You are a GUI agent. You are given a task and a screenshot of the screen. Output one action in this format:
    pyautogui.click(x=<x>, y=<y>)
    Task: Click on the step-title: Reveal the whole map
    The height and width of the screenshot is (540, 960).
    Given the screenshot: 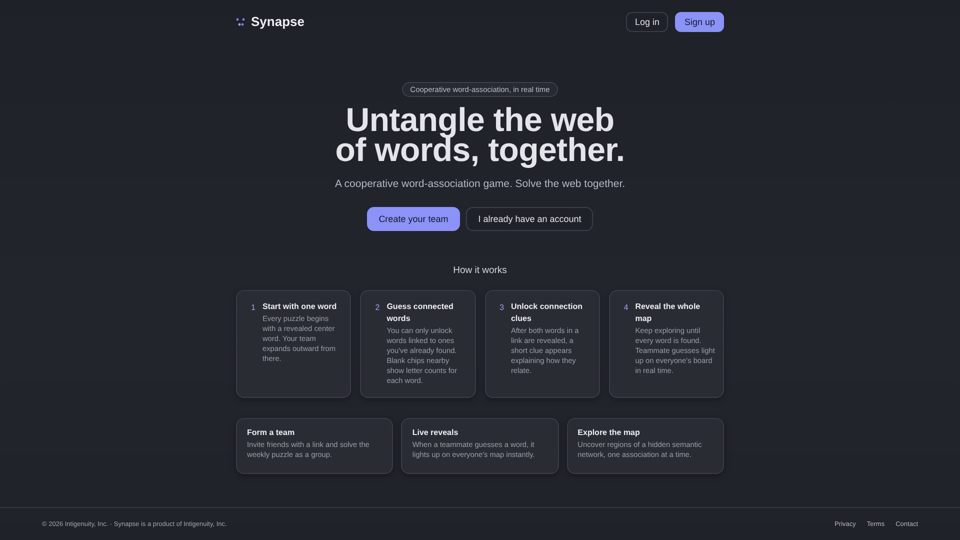 What is the action you would take?
    pyautogui.click(x=668, y=313)
    